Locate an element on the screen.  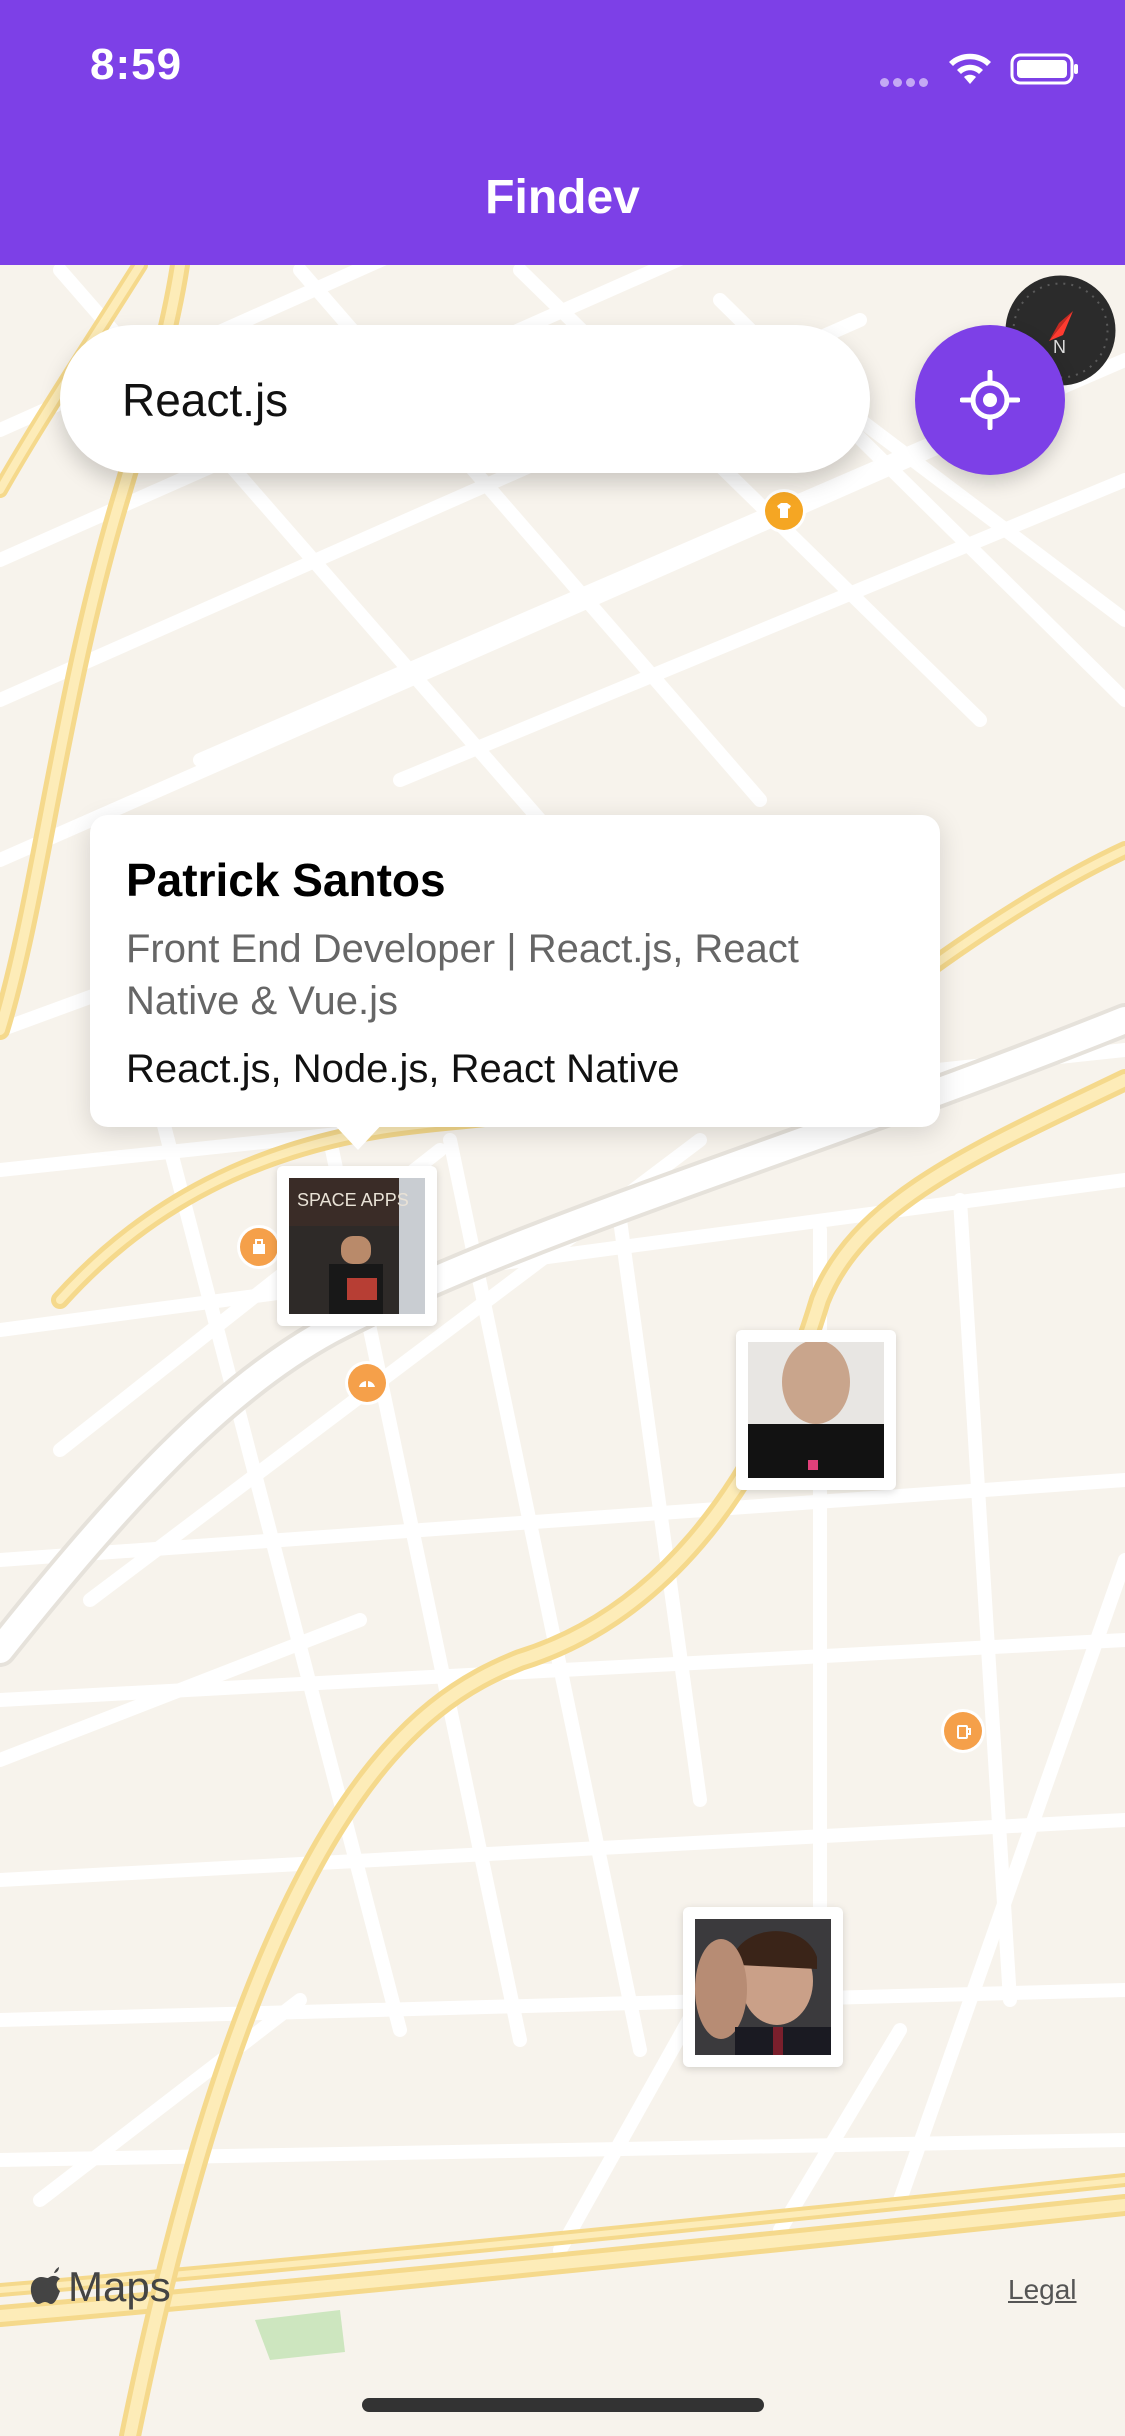
svg-text: SPACE APPS is located at coordinates (353, 1200).